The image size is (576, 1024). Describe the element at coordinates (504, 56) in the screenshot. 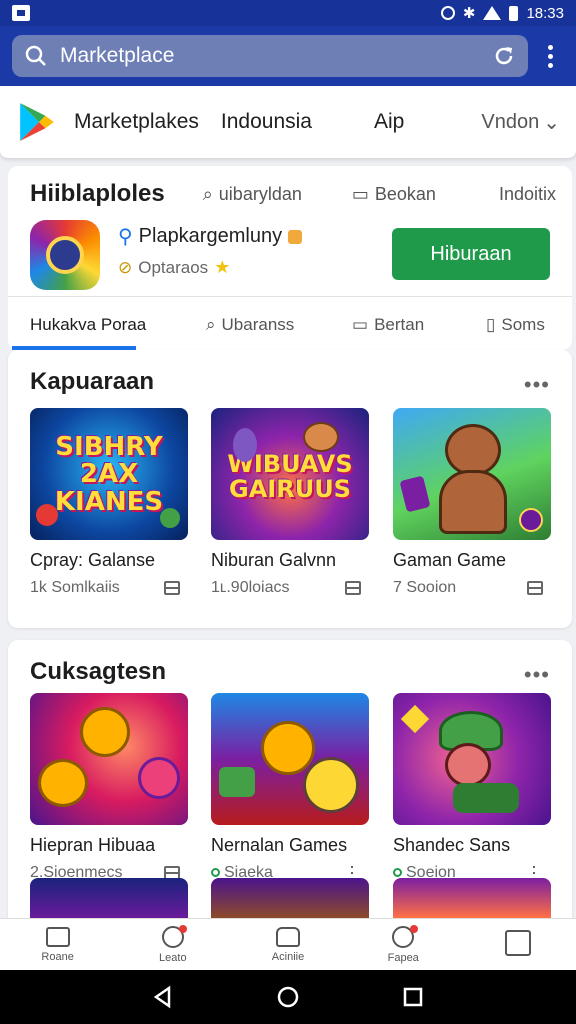

I see `refresh-icon` at that location.